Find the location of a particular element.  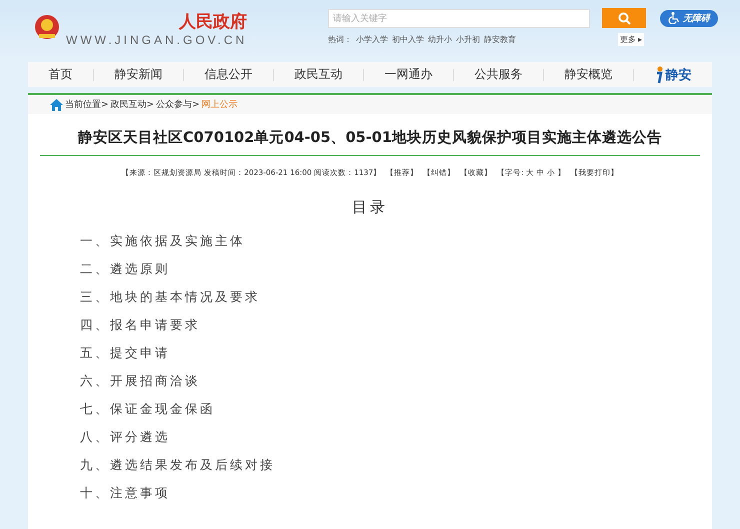

breadcrumb-link: 当前位置> is located at coordinates (87, 104).